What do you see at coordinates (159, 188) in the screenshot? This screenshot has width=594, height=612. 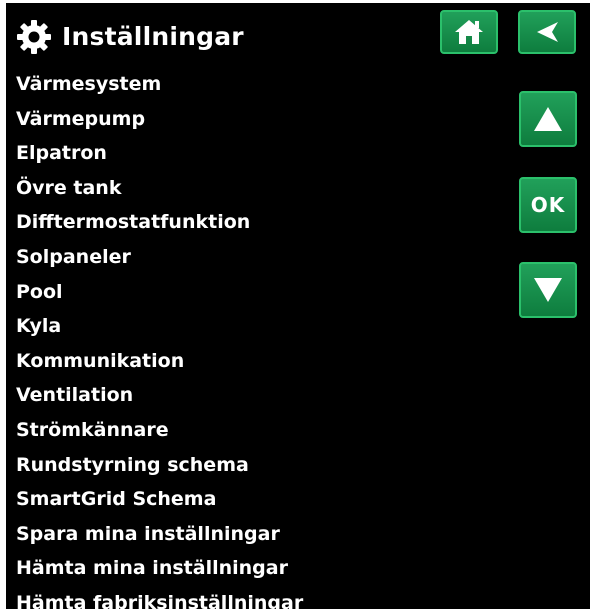 I see `menu-item-ovre-tank: Övre tank` at bounding box center [159, 188].